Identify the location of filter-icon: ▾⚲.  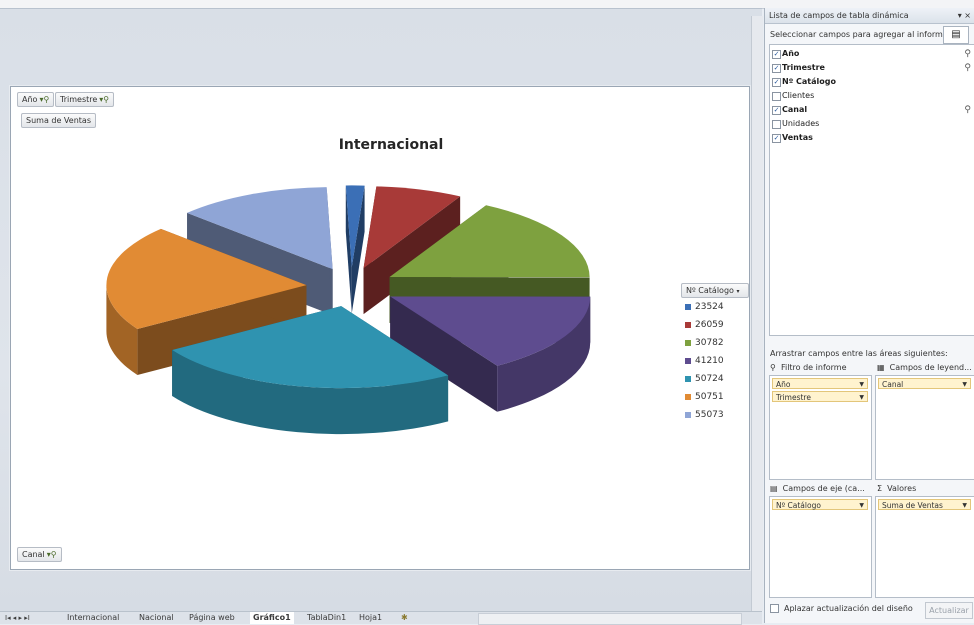
(52, 554).